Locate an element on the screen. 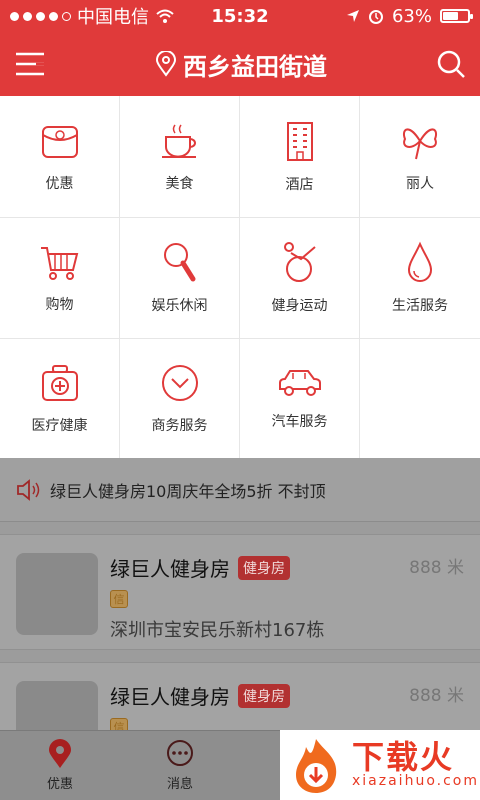  watermark-text: 下载火 xiazaihuo.com is located at coordinates (415, 765).